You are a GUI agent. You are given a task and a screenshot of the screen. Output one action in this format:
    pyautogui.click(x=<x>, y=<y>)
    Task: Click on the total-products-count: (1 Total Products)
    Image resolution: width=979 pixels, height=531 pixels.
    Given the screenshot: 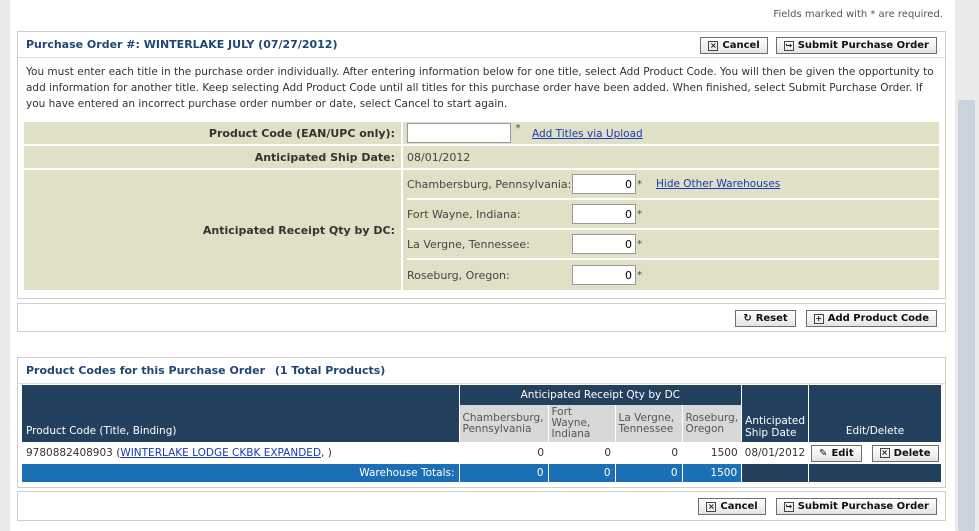 What is the action you would take?
    pyautogui.click(x=330, y=370)
    